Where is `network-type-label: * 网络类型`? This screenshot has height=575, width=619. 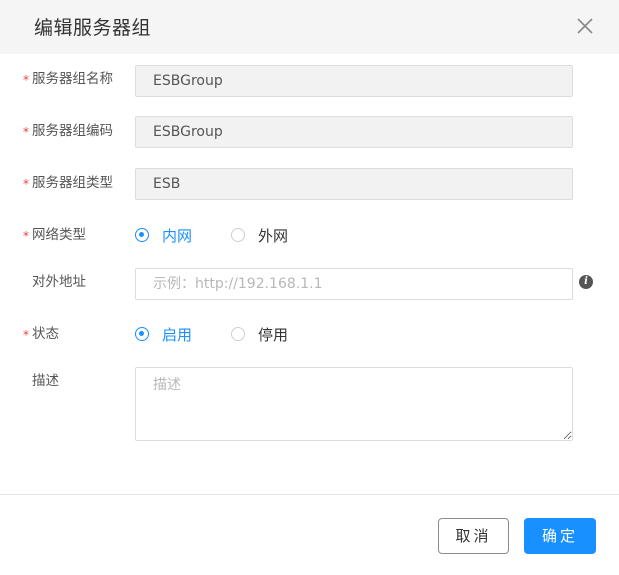
network-type-label: * 网络类型 is located at coordinates (54, 235).